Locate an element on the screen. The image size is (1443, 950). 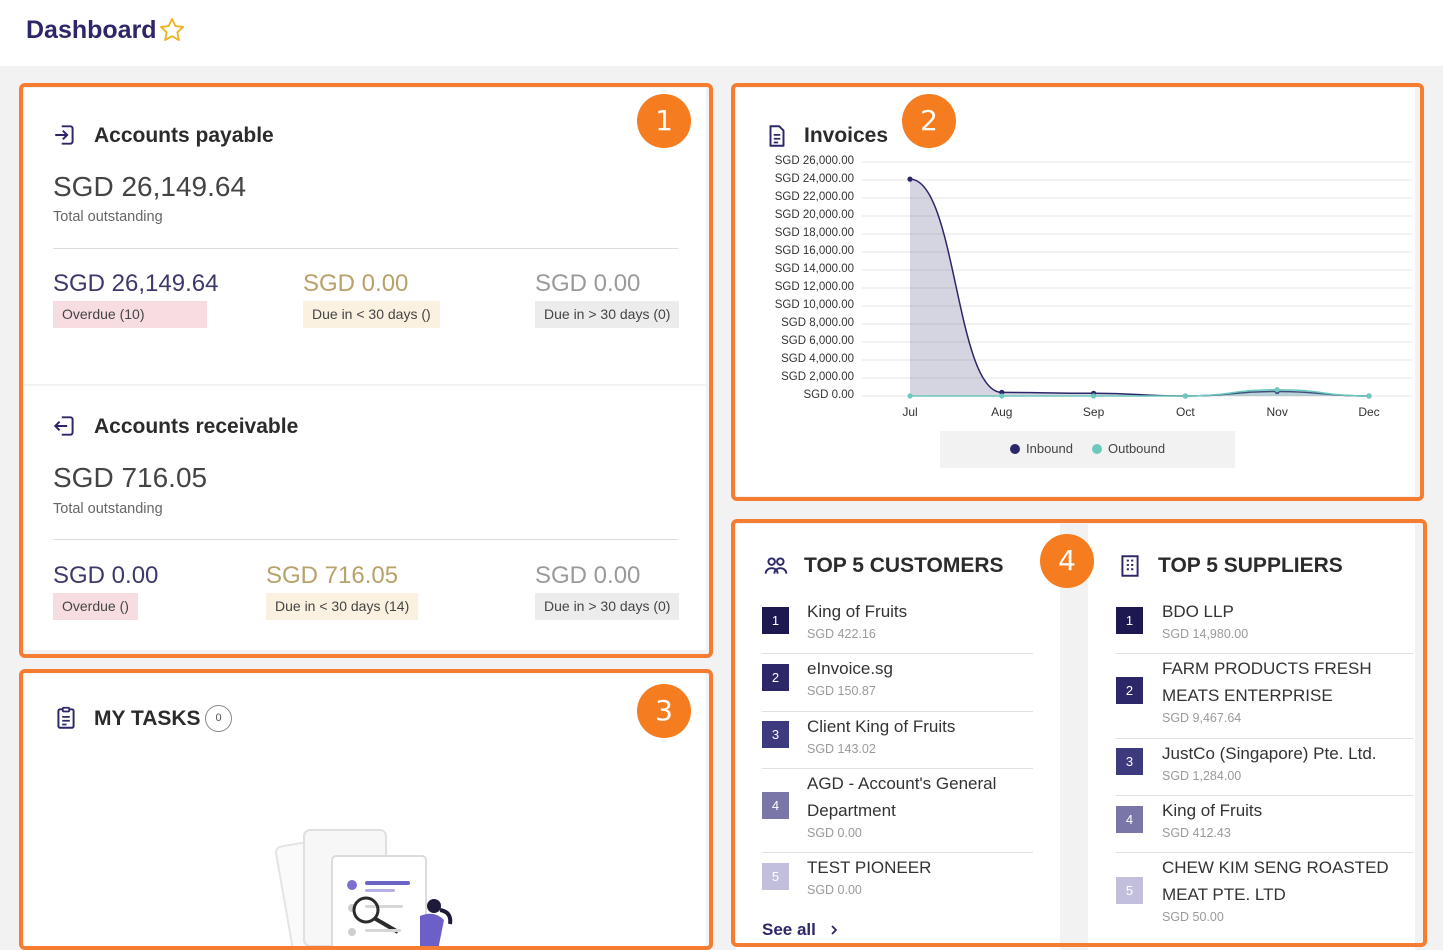
y-tick-label: SGD 0.00 is located at coordinates (829, 395).